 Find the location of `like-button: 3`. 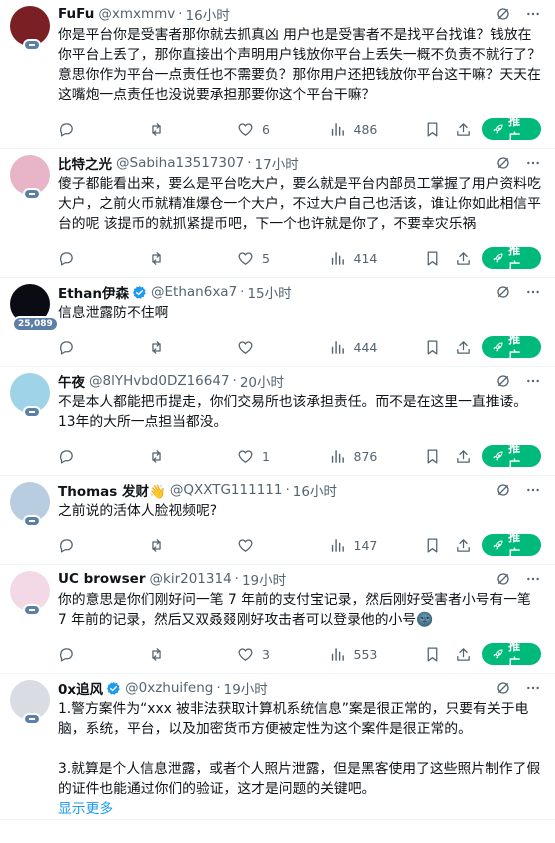

like-button: 3 is located at coordinates (282, 654).